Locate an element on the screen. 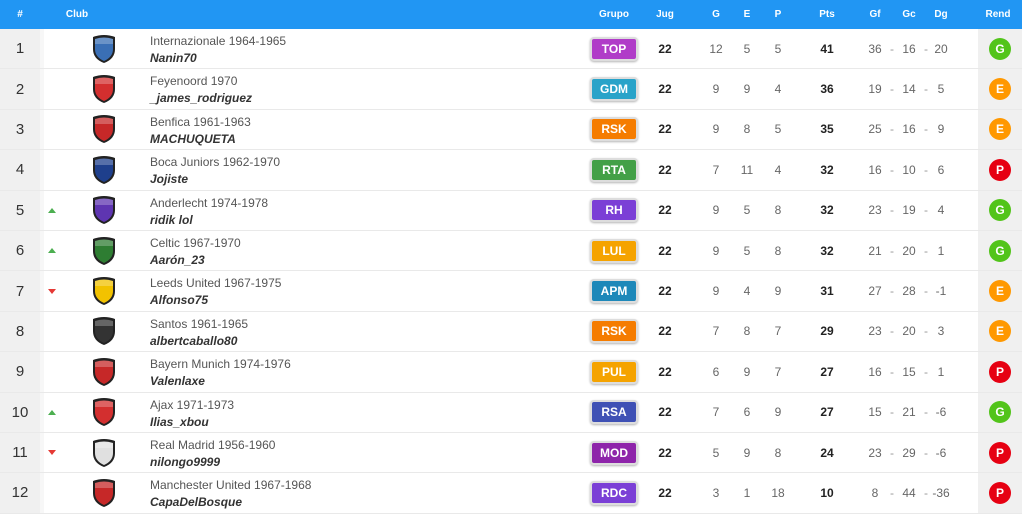 The height and width of the screenshot is (514, 1022). club-cell: Boca Juniors 1962-1970 Jojiste is located at coordinates (215, 171).